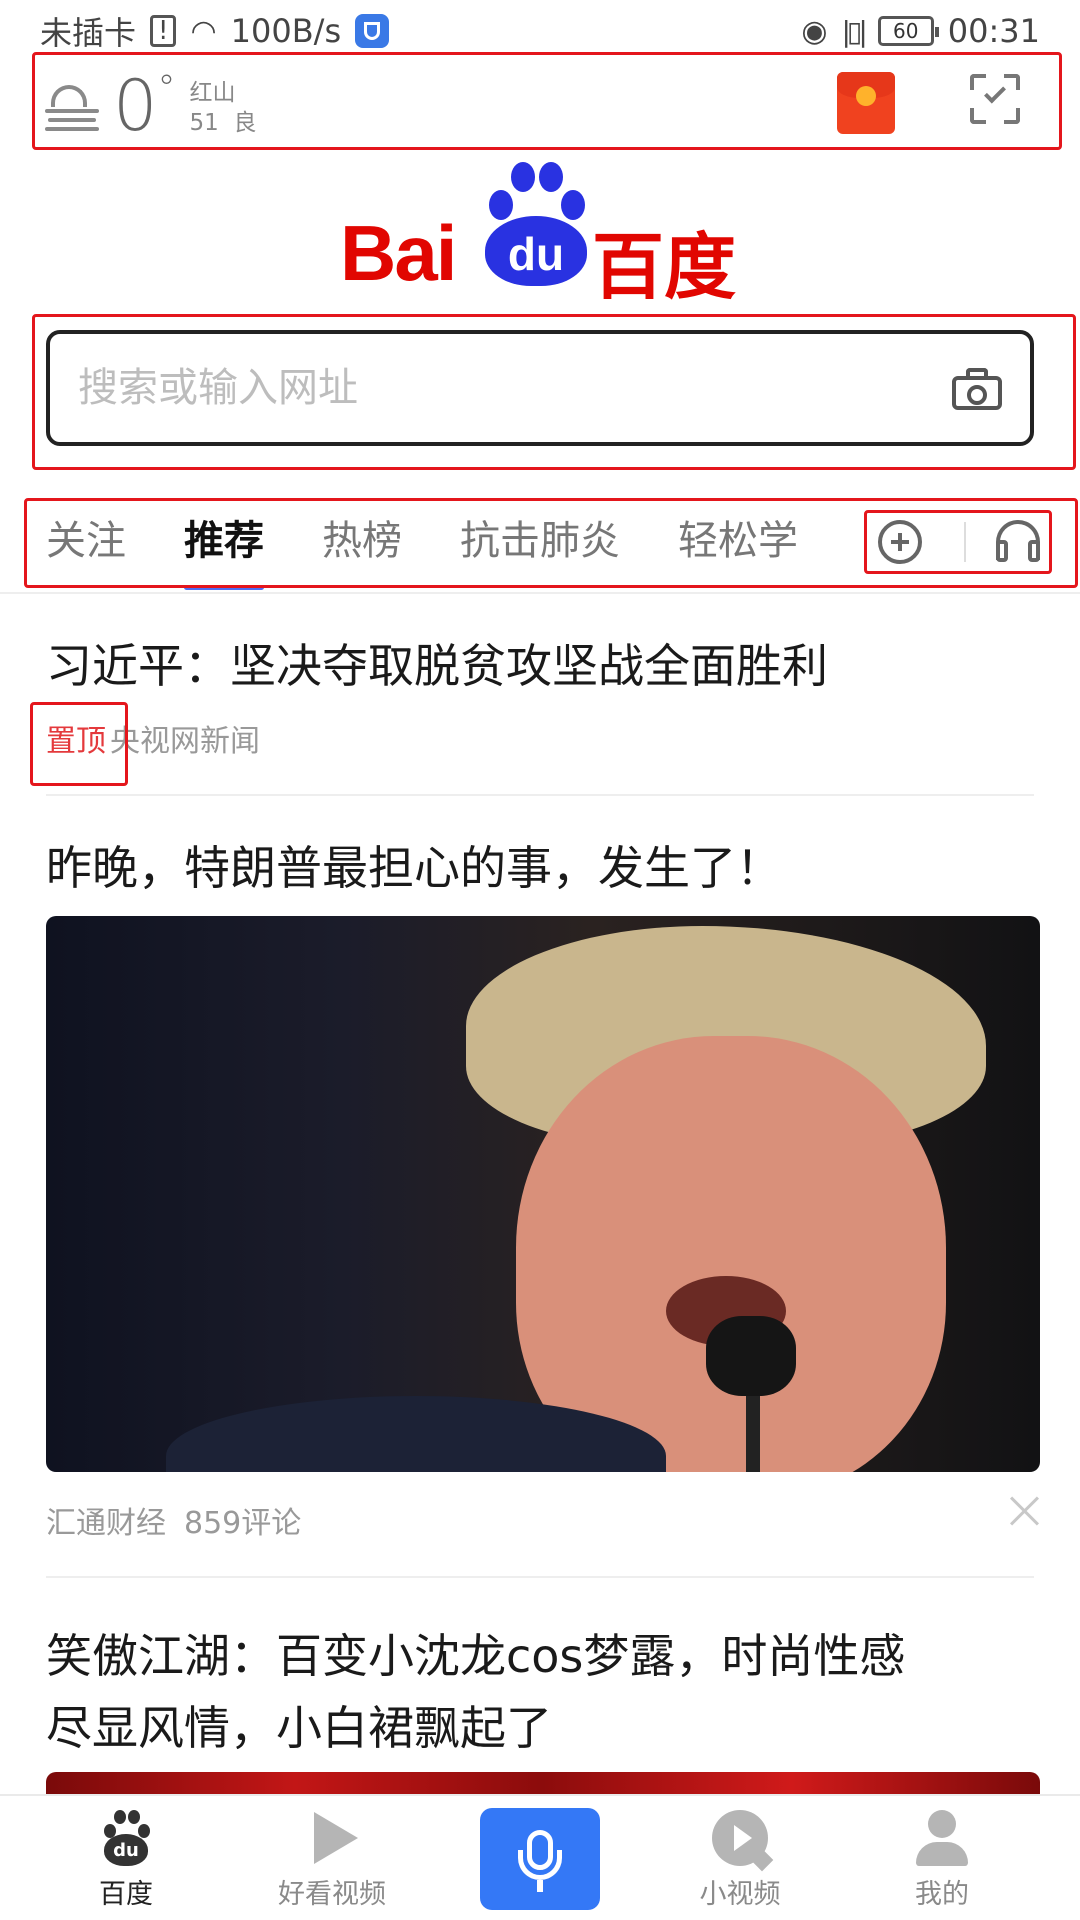  Describe the element at coordinates (126, 1894) in the screenshot. I see `nav-label: 百度` at that location.